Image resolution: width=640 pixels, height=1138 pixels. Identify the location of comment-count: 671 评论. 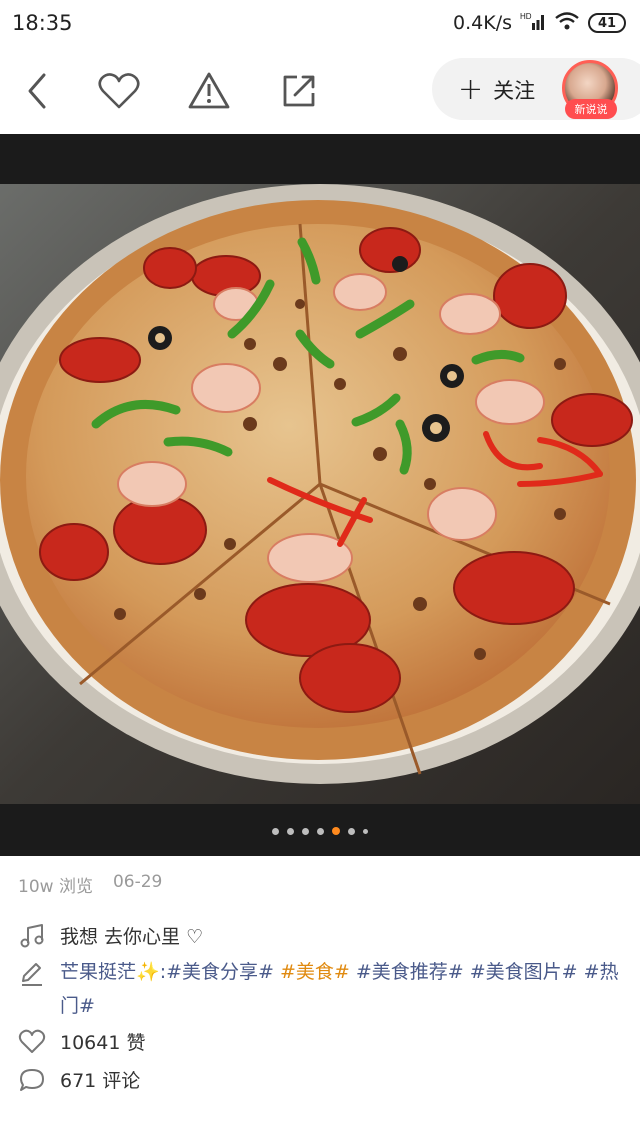
(100, 1081).